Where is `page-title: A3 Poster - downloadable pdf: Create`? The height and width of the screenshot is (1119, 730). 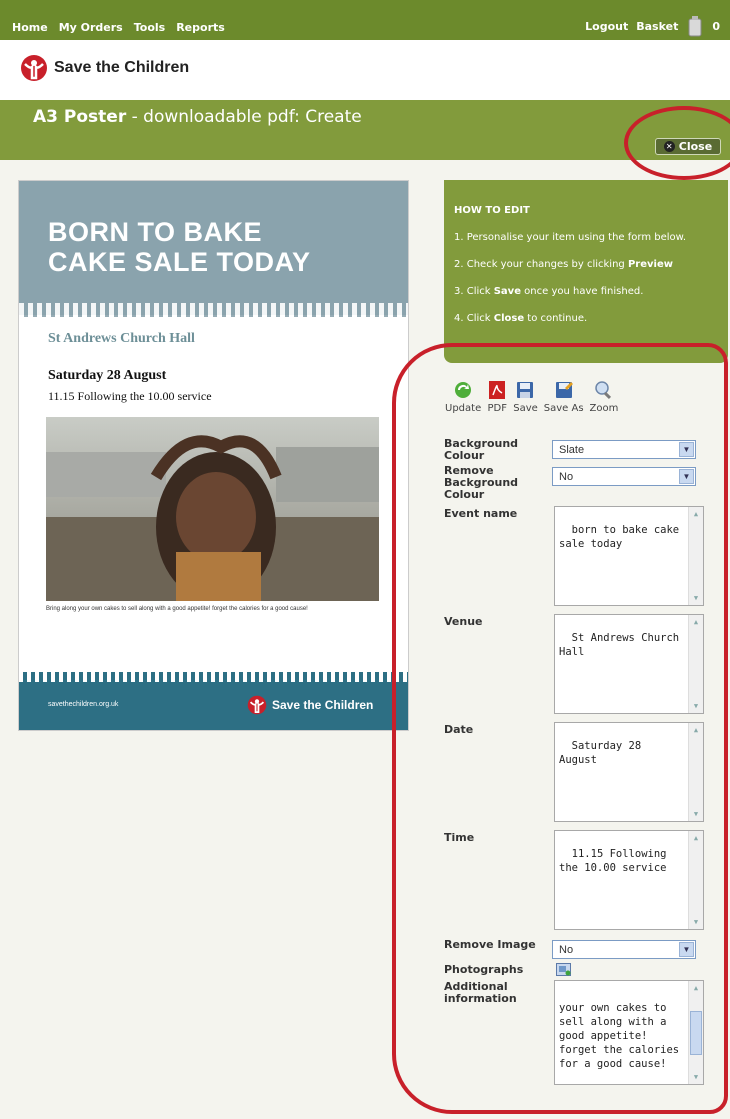
page-title: A3 Poster - downloadable pdf: Create is located at coordinates (197, 117).